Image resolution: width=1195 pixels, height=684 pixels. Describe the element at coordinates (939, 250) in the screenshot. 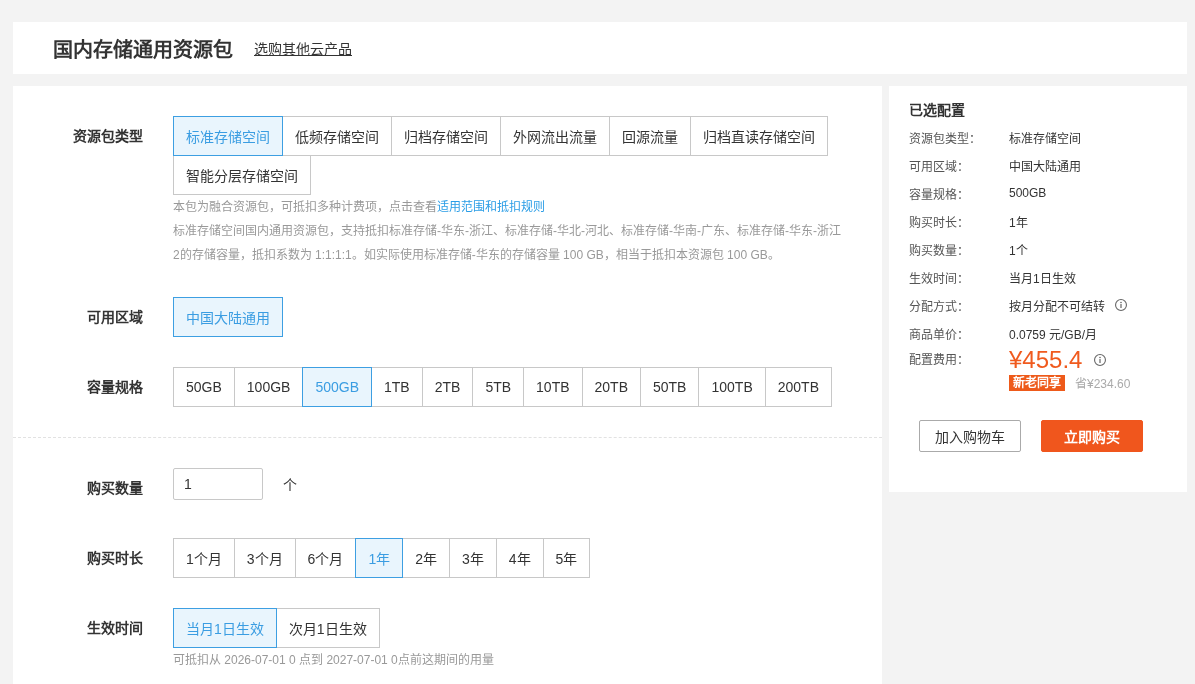

I see `summary-label: 购买数量：` at that location.